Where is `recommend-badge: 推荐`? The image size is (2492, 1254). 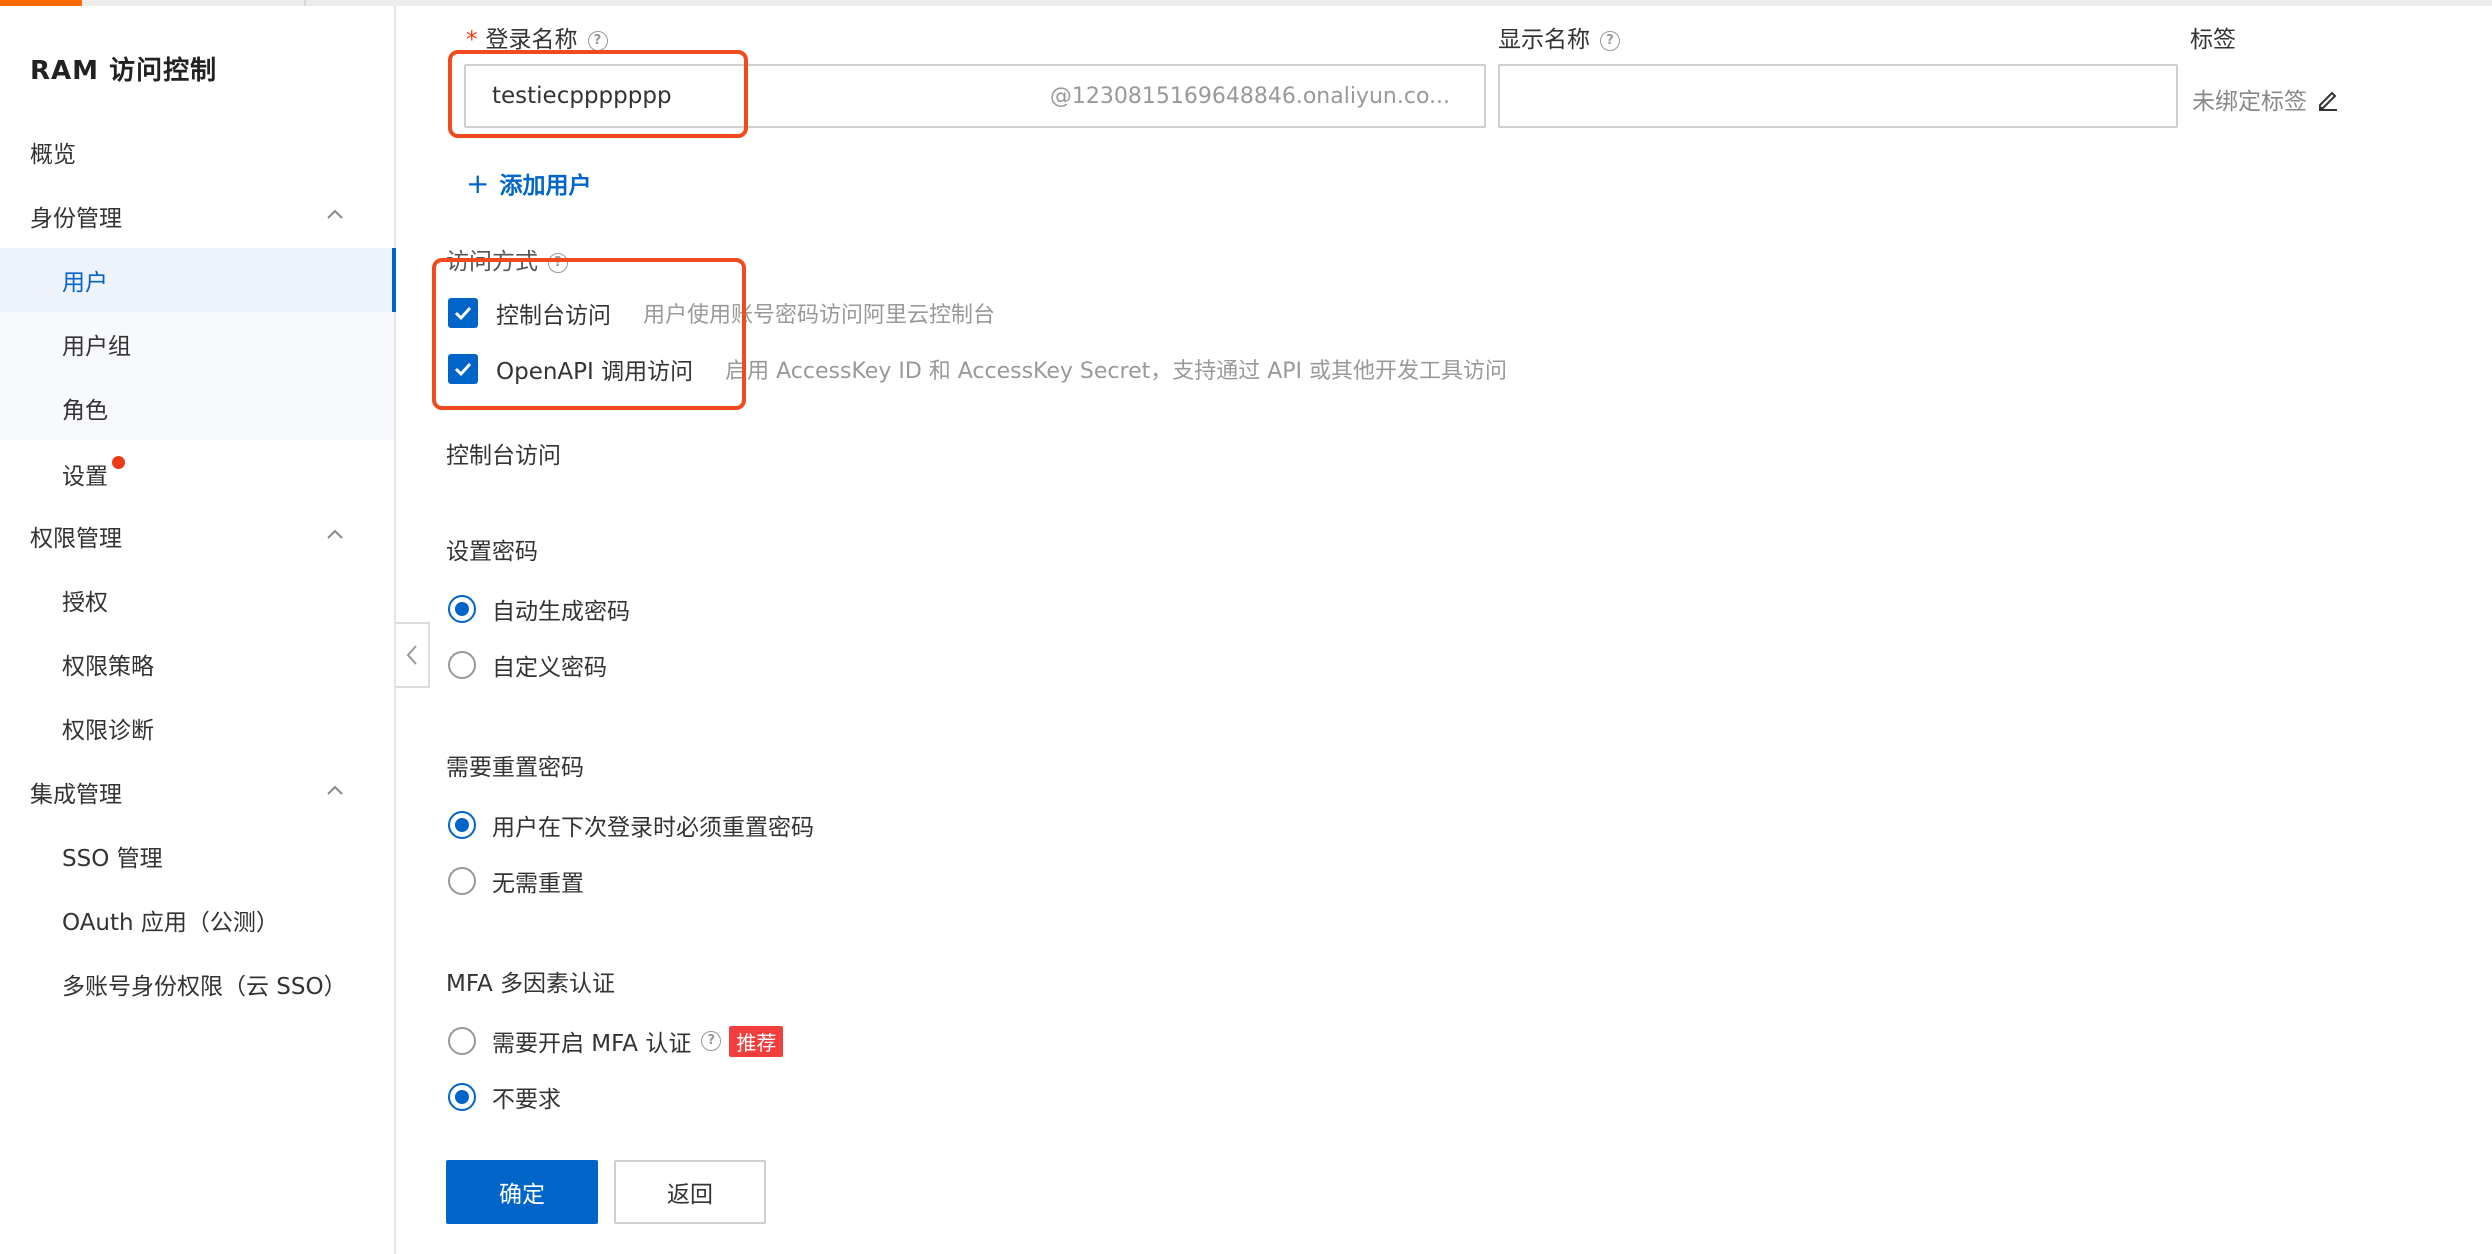
recommend-badge: 推荐 is located at coordinates (756, 1041).